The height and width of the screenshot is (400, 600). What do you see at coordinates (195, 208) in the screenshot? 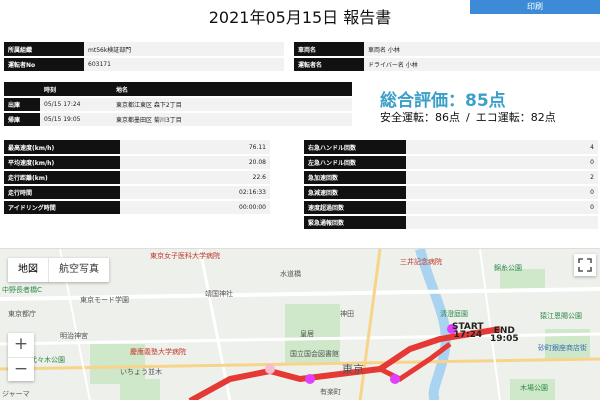
I see `stat-value: 00:00:00` at bounding box center [195, 208].